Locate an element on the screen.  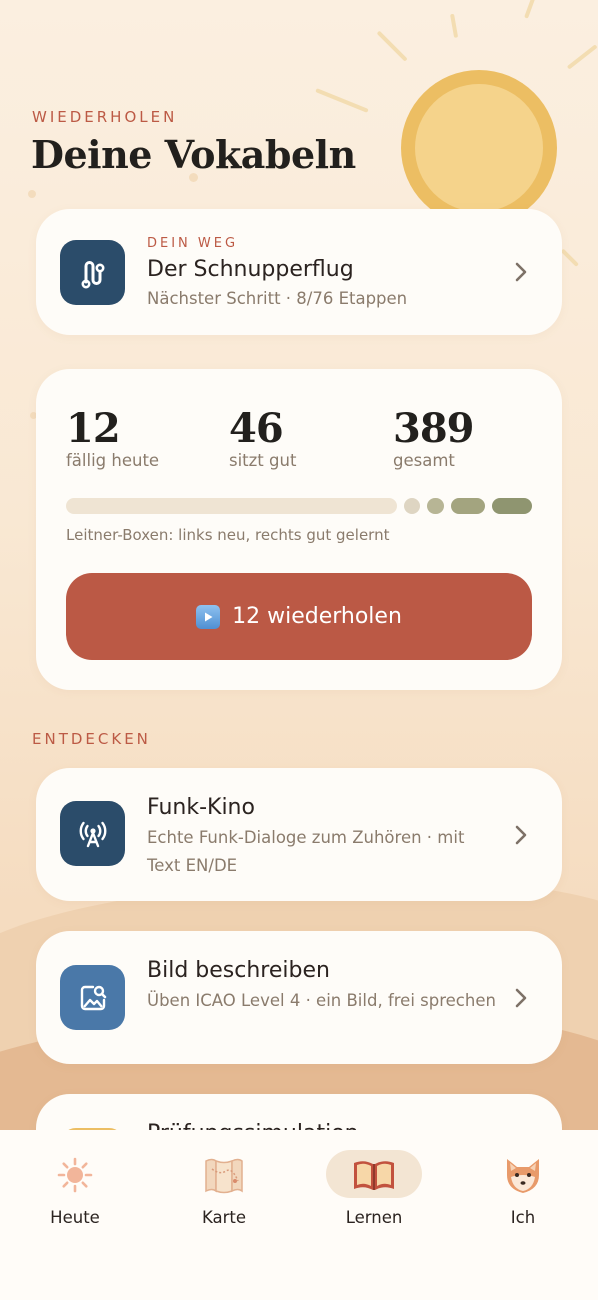
sun-illustration is located at coordinates (479, 148).